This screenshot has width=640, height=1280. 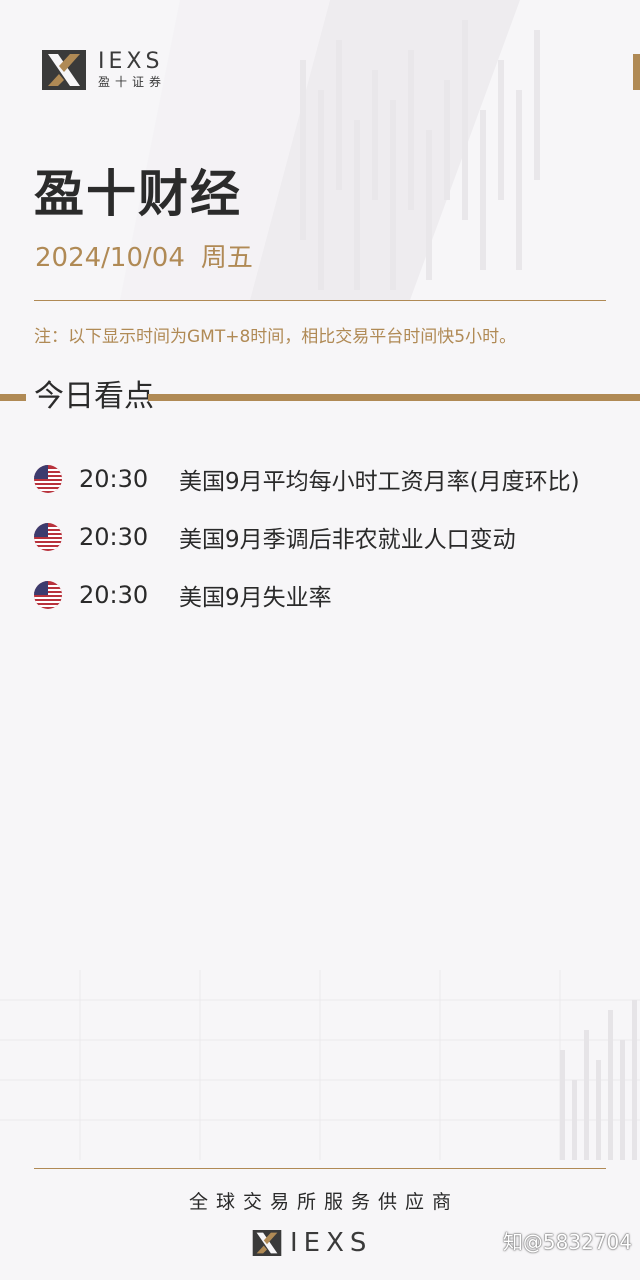 I want to click on list-item: 20:30 美国9月季调后非农就业人口变动, so click(x=334, y=537).